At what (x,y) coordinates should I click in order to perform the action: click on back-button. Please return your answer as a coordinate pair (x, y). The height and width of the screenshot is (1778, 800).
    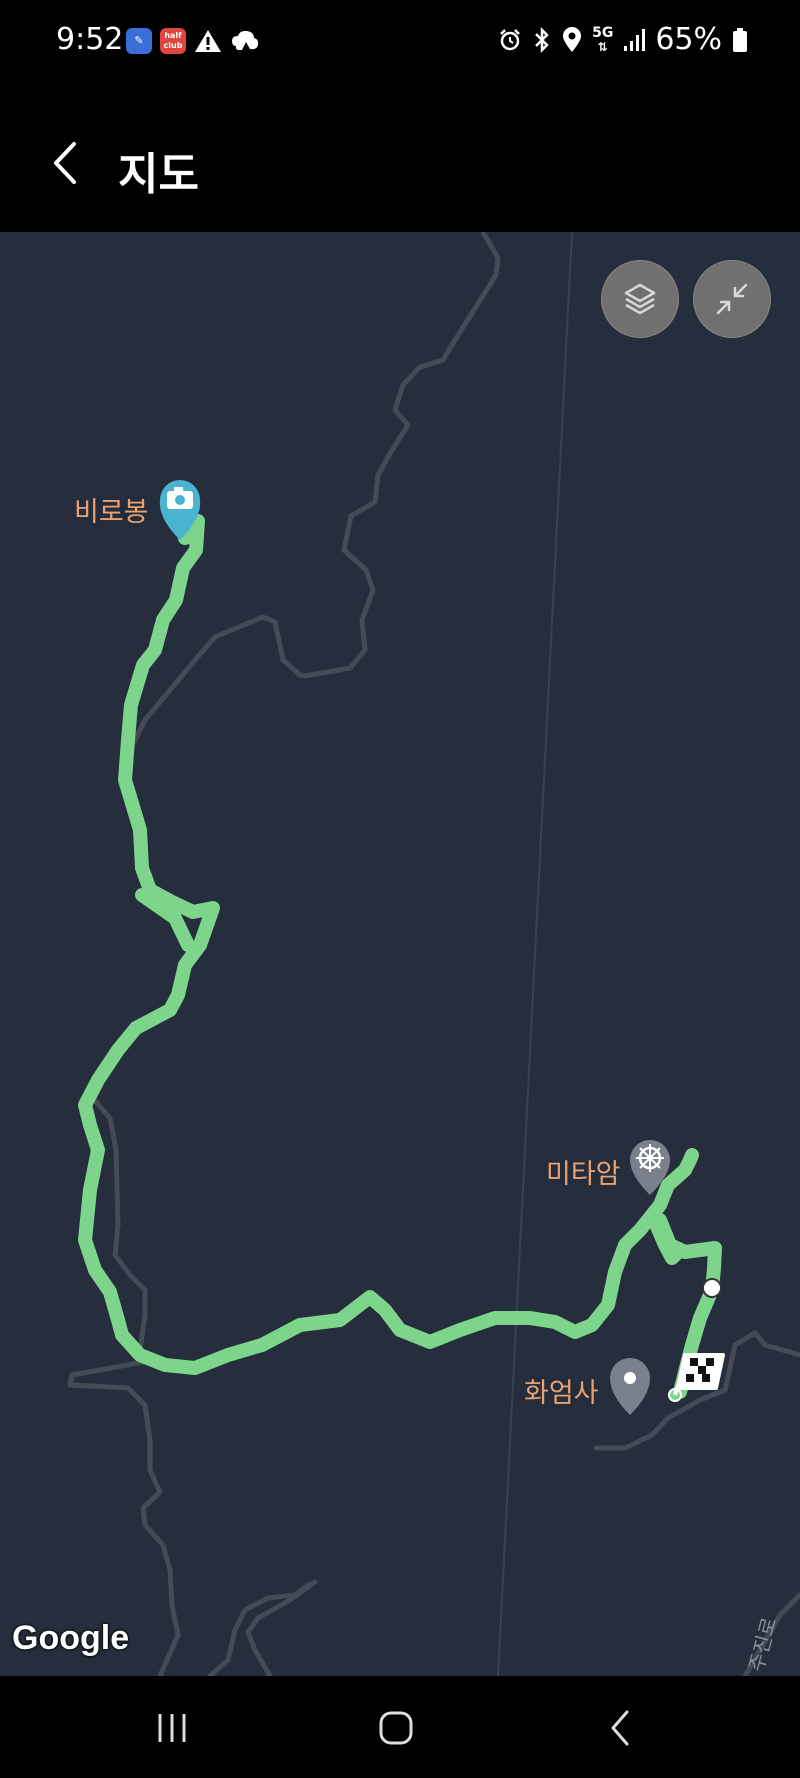
    Looking at the image, I should click on (65, 163).